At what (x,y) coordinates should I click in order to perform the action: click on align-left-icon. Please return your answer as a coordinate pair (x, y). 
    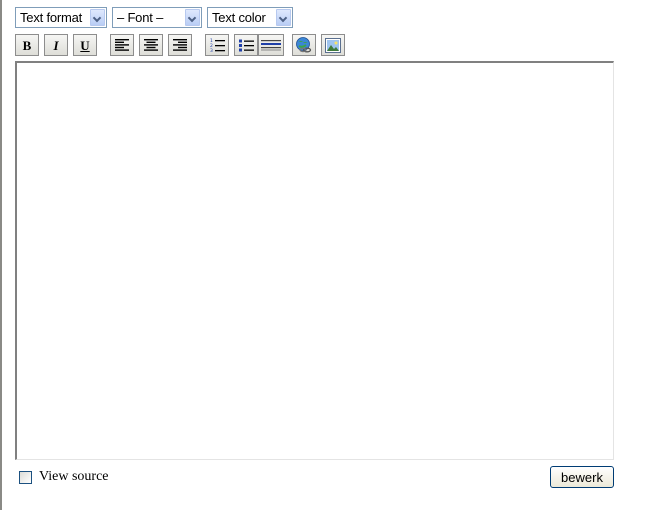
    Looking at the image, I should click on (122, 45).